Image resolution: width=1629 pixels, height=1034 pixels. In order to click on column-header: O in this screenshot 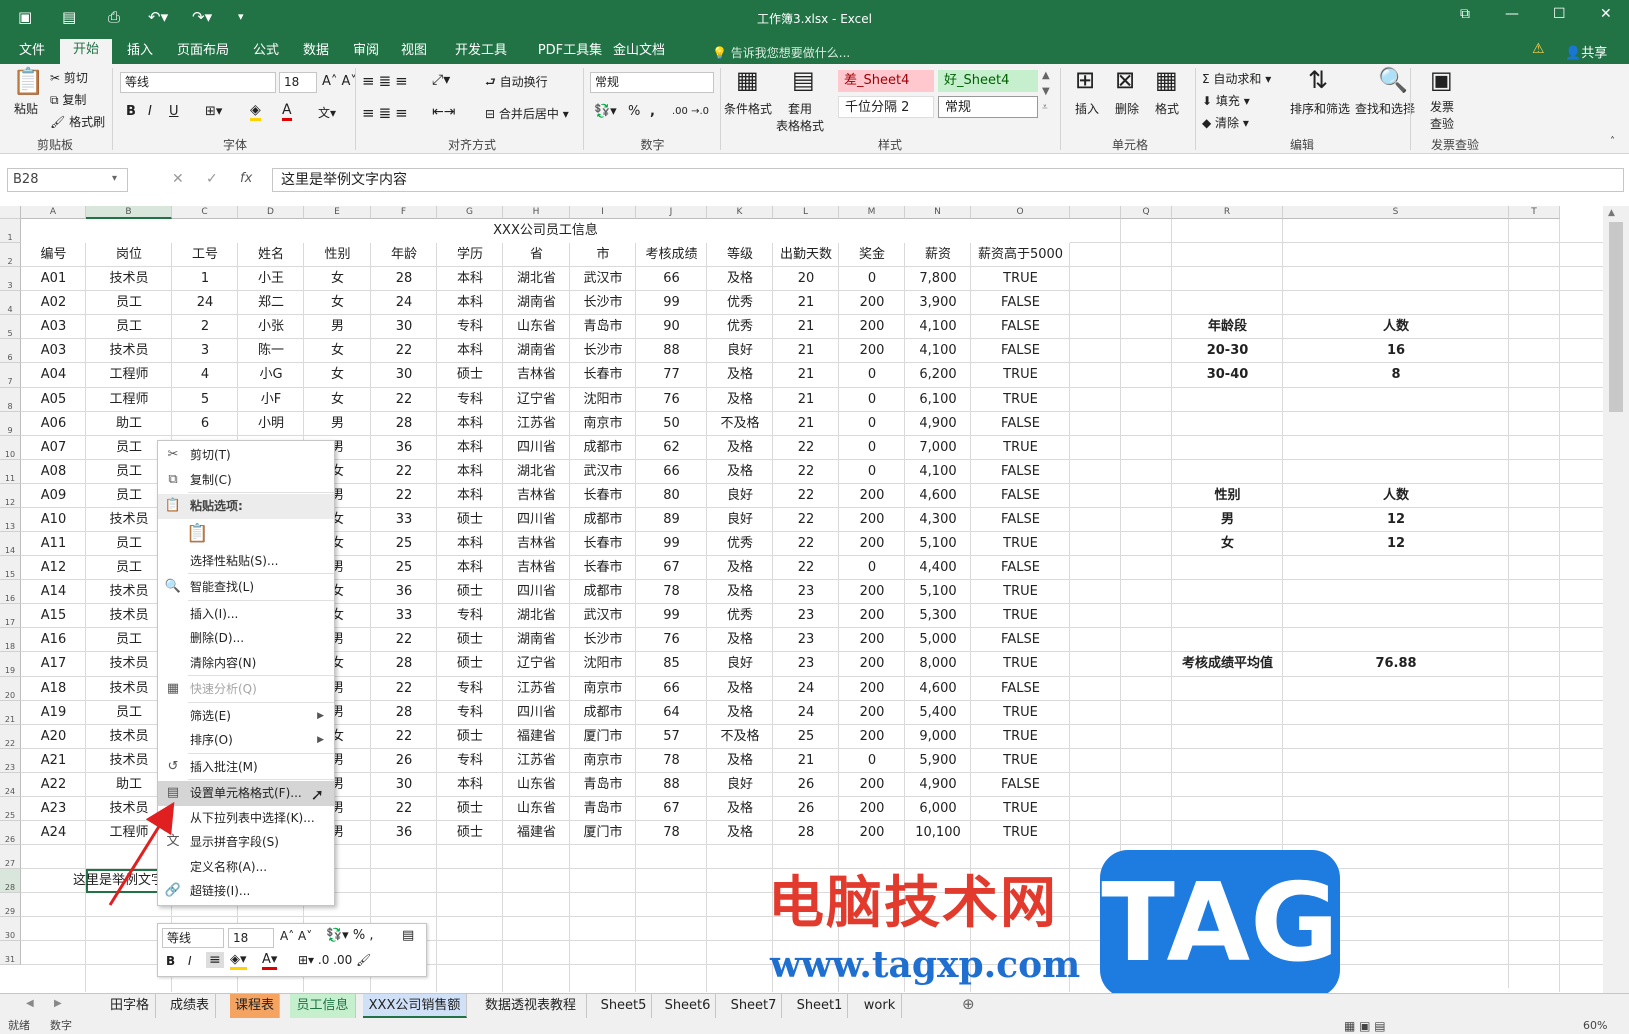, I will do `click(1020, 212)`.